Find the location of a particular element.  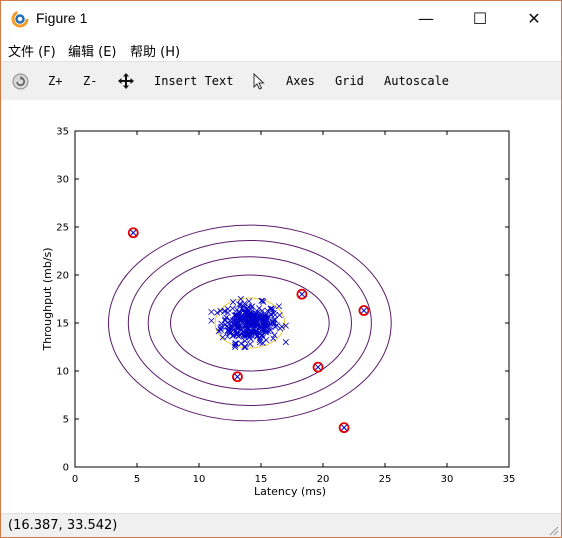

y-tick-label: 5 is located at coordinates (66, 420).